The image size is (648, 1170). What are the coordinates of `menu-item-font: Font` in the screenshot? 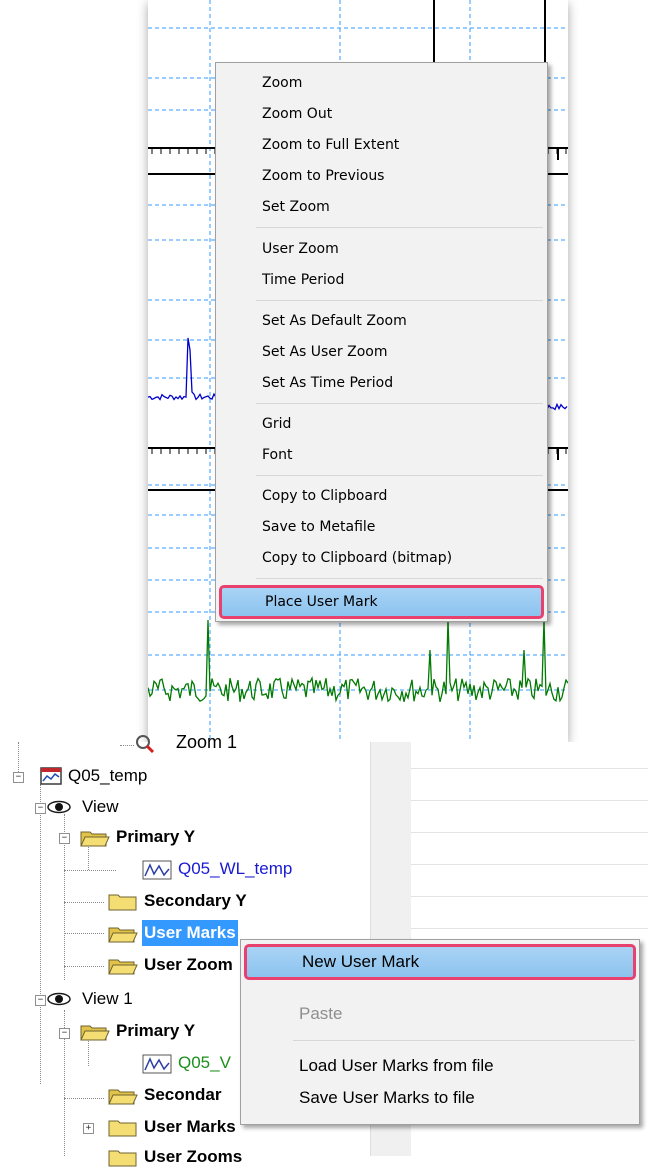 It's located at (381, 455).